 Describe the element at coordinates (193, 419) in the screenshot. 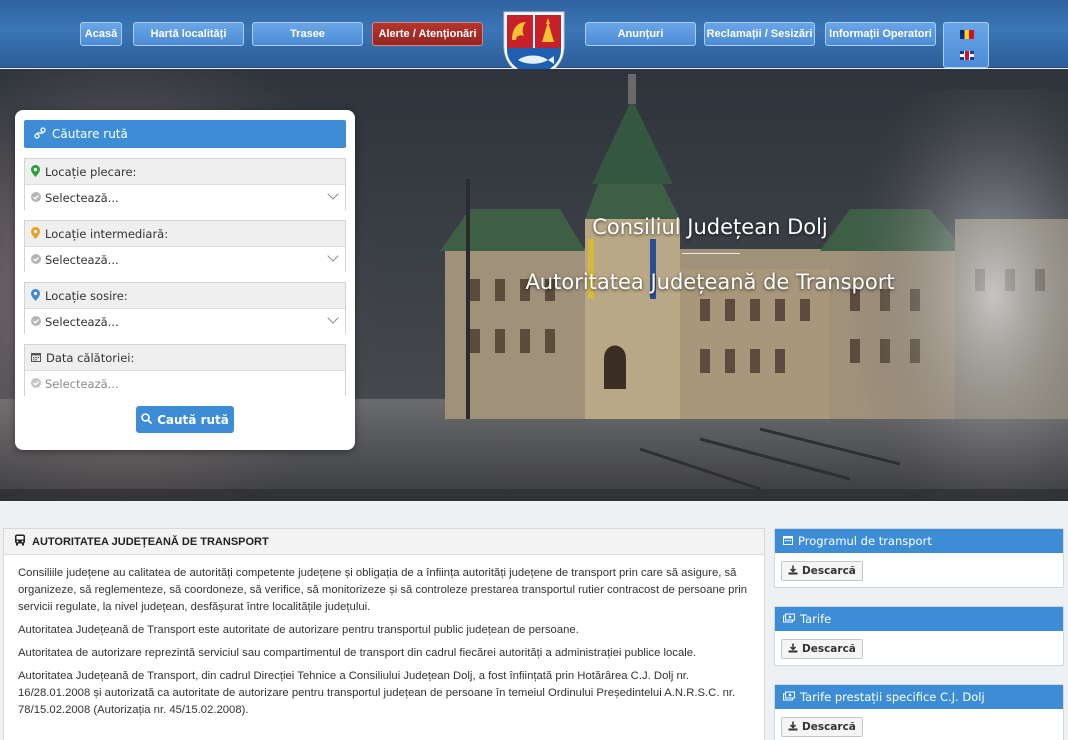

I see `search-route-label: Caută rută` at that location.